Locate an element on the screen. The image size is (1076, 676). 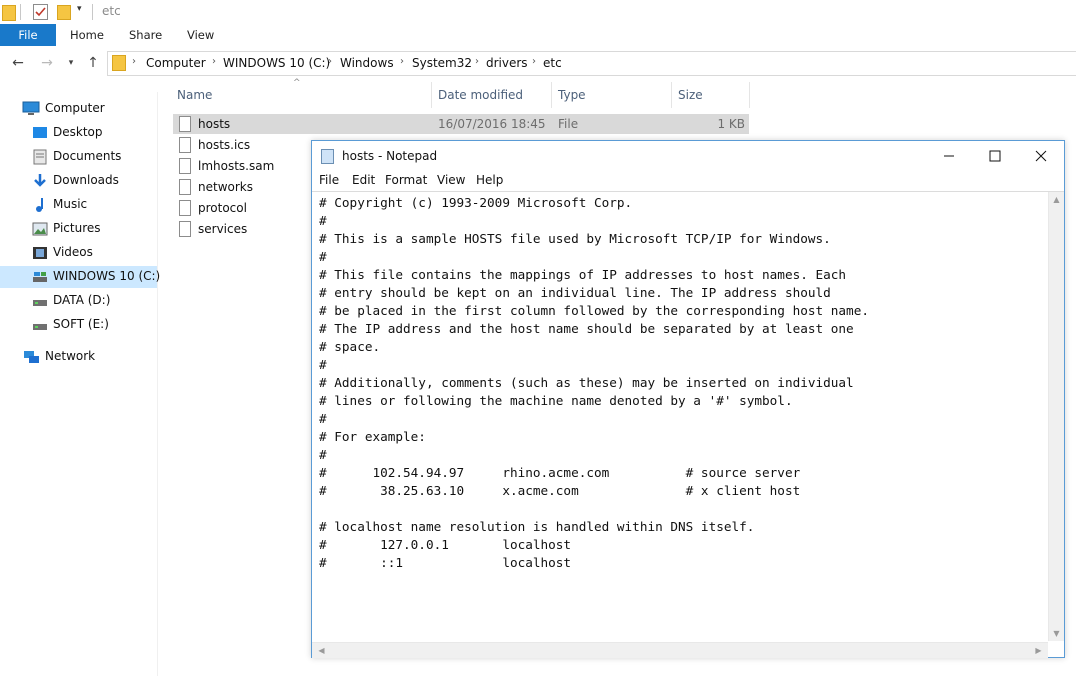
breadcrumb-etc: etc is located at coordinates (552, 63).